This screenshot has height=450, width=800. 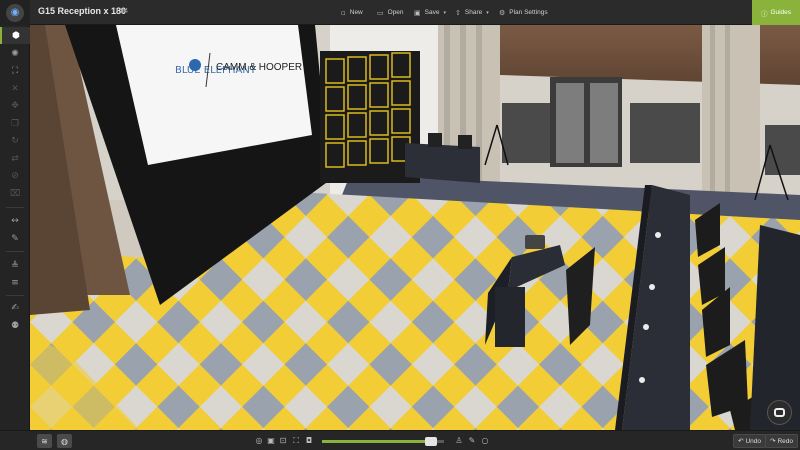 What do you see at coordinates (259, 67) in the screenshot?
I see `screen-brand-right: CAMM & HOOPER` at bounding box center [259, 67].